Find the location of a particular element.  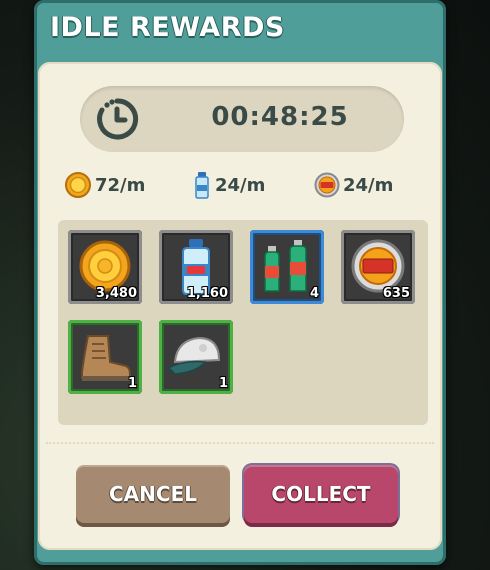

reward-slot-exp-coin: 635 is located at coordinates (378, 267).